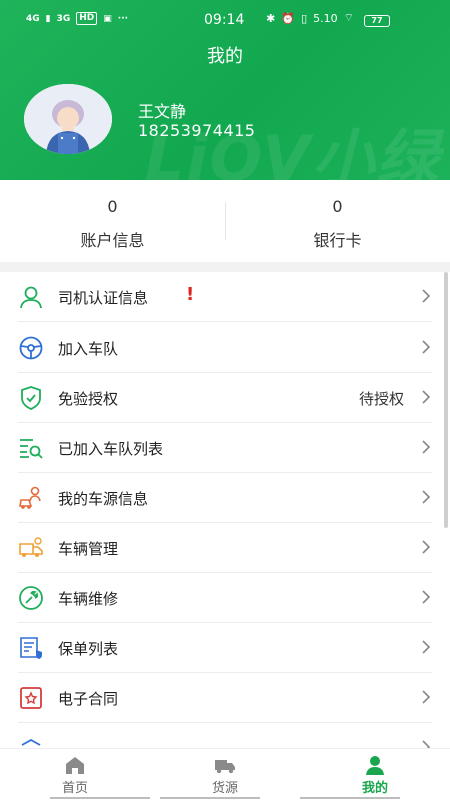 This screenshot has height=800, width=450. What do you see at coordinates (225, 648) in the screenshot?
I see `menu-item-policy-list: 保单列表` at bounding box center [225, 648].